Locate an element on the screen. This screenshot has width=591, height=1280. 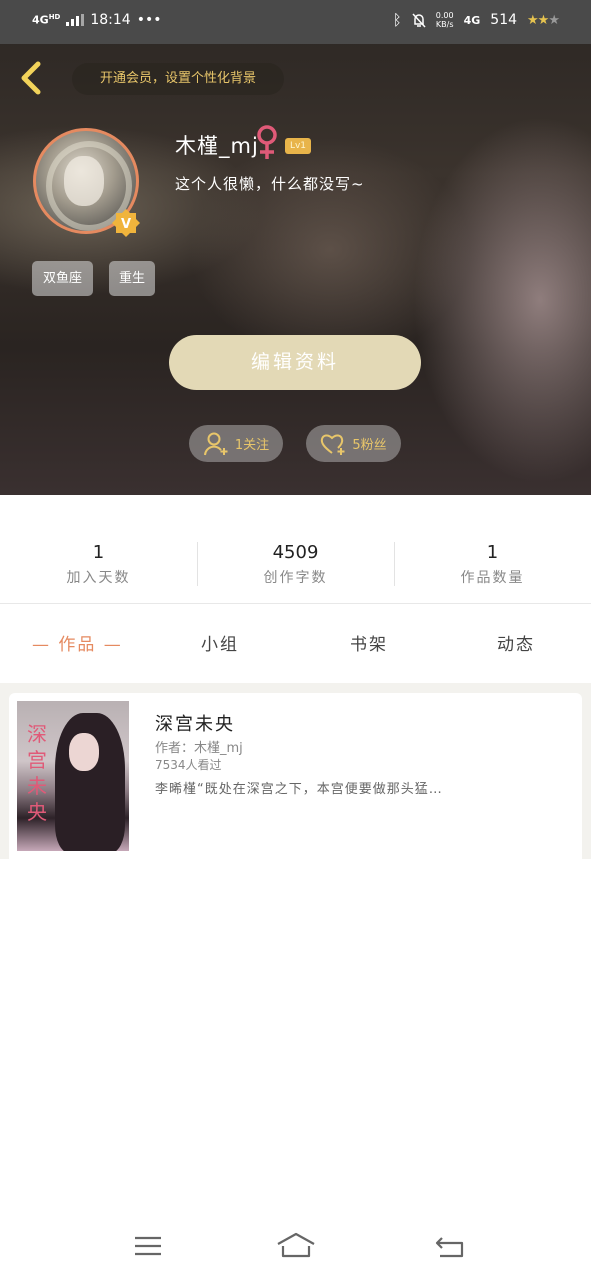
book-cover: 深宫未央 is located at coordinates (73, 776).